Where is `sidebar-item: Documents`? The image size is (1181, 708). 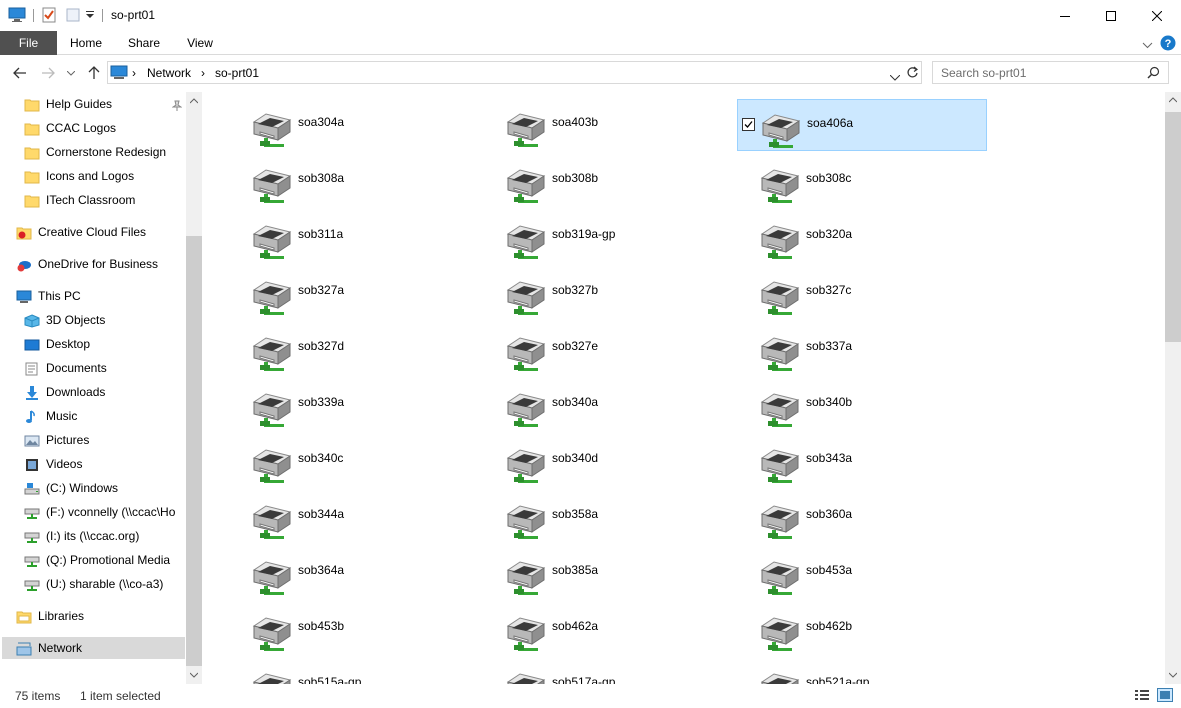
sidebar-item: Documents is located at coordinates (93, 368).